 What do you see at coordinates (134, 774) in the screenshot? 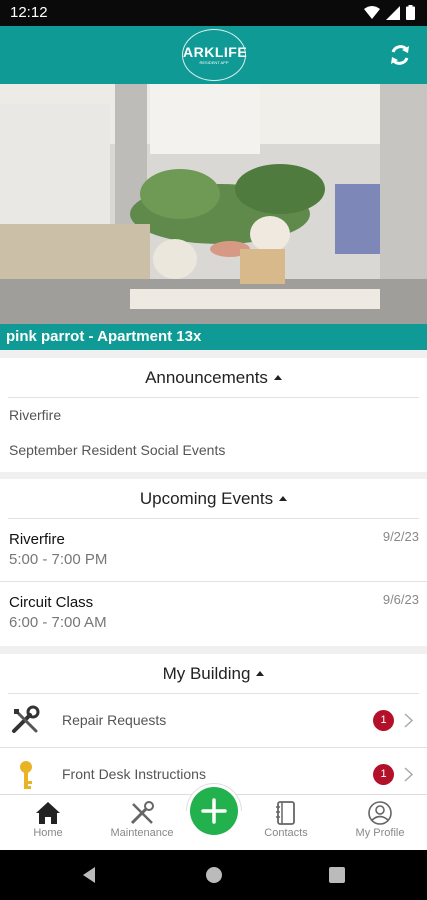
I see `item-label: Front Desk Instructions` at bounding box center [134, 774].